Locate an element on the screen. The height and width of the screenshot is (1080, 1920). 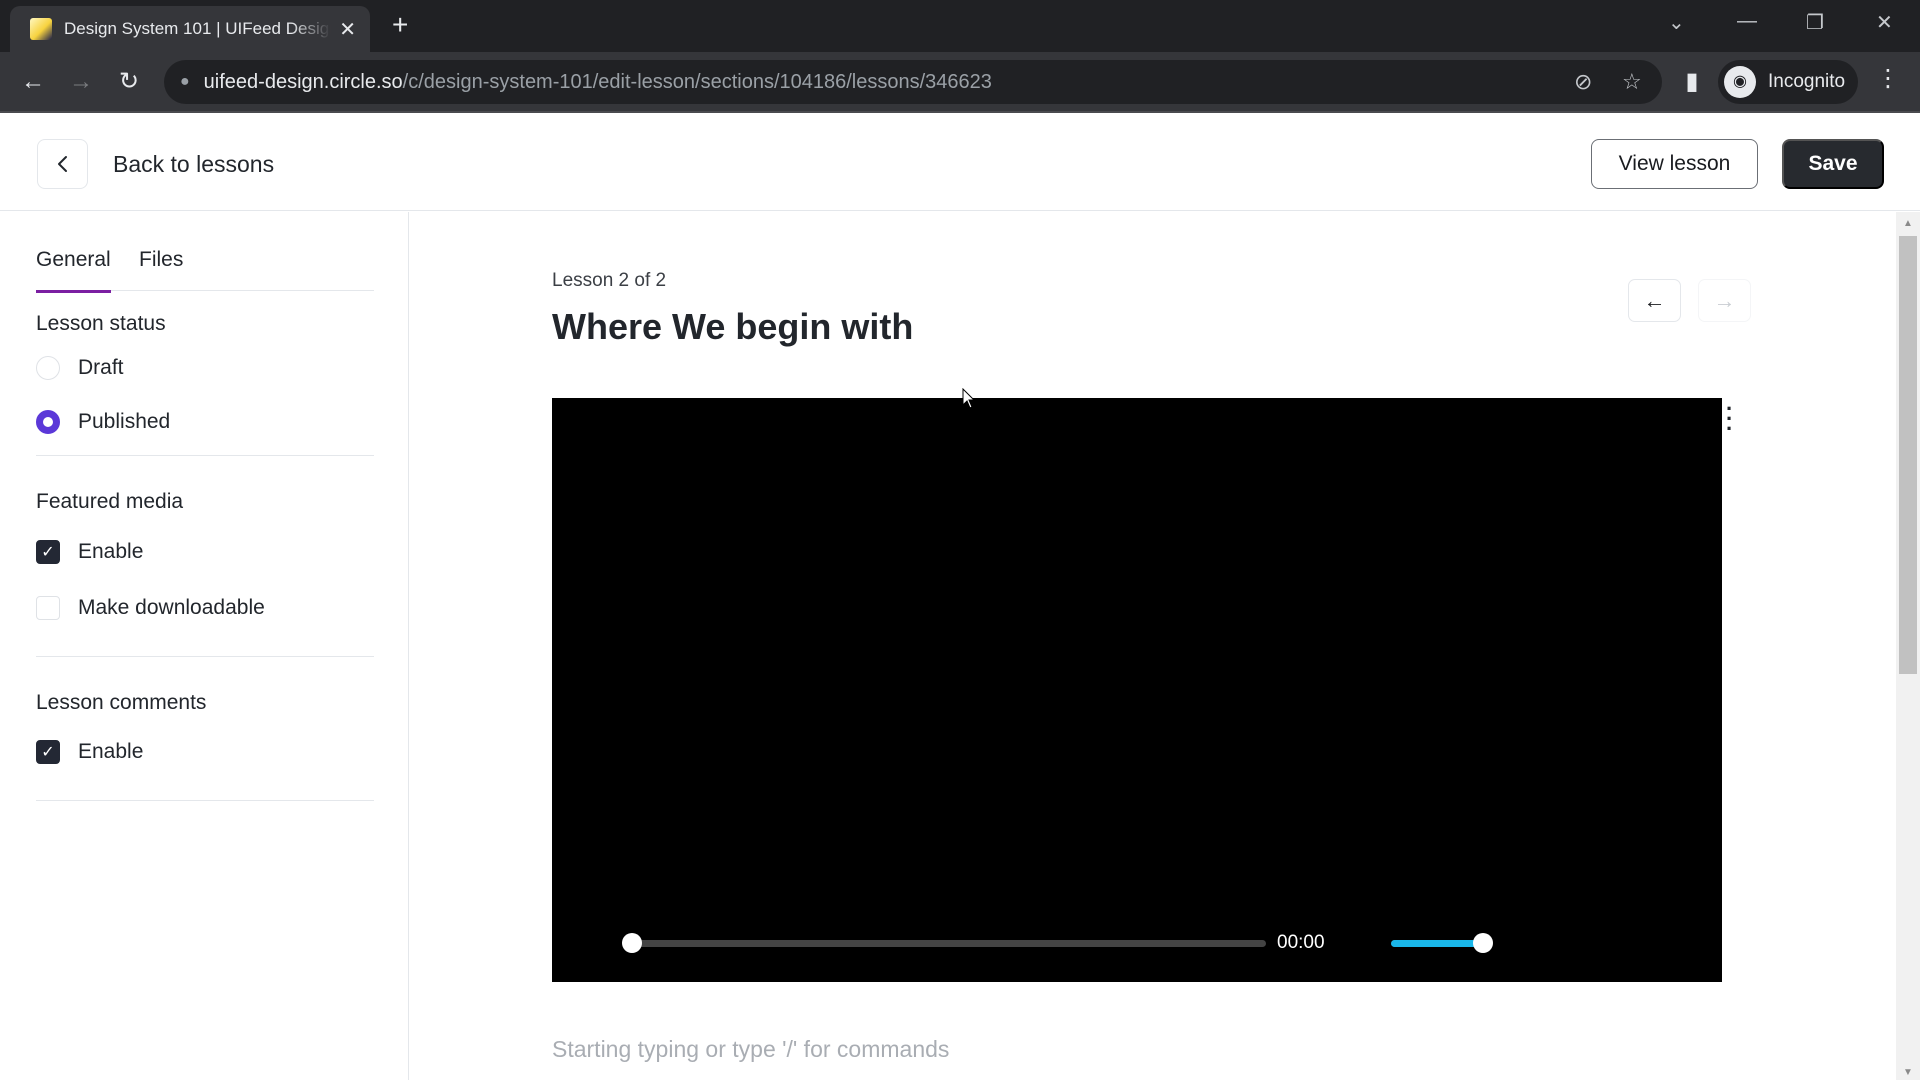
arrow-left-icon: ← is located at coordinates (1654, 300).